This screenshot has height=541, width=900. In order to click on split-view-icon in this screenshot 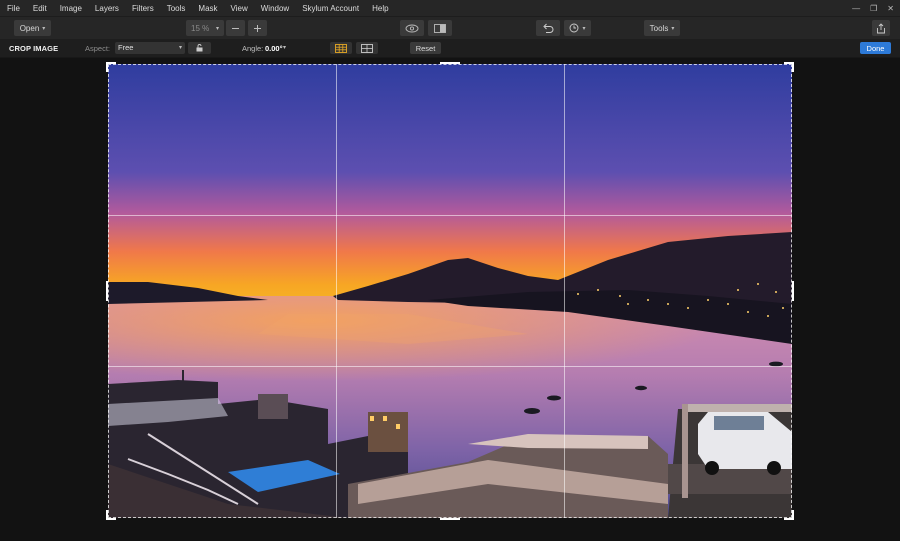, I will do `click(440, 28)`.